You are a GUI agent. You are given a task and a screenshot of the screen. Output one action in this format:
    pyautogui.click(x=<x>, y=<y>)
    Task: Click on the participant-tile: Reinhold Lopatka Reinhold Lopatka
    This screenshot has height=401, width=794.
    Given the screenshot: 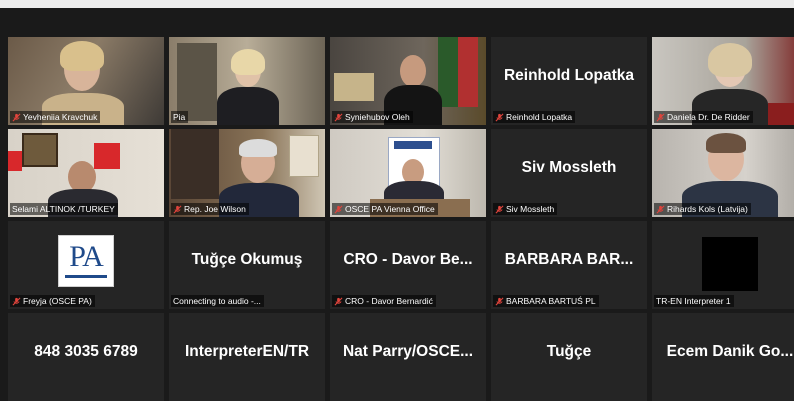 What is the action you would take?
    pyautogui.click(x=569, y=81)
    